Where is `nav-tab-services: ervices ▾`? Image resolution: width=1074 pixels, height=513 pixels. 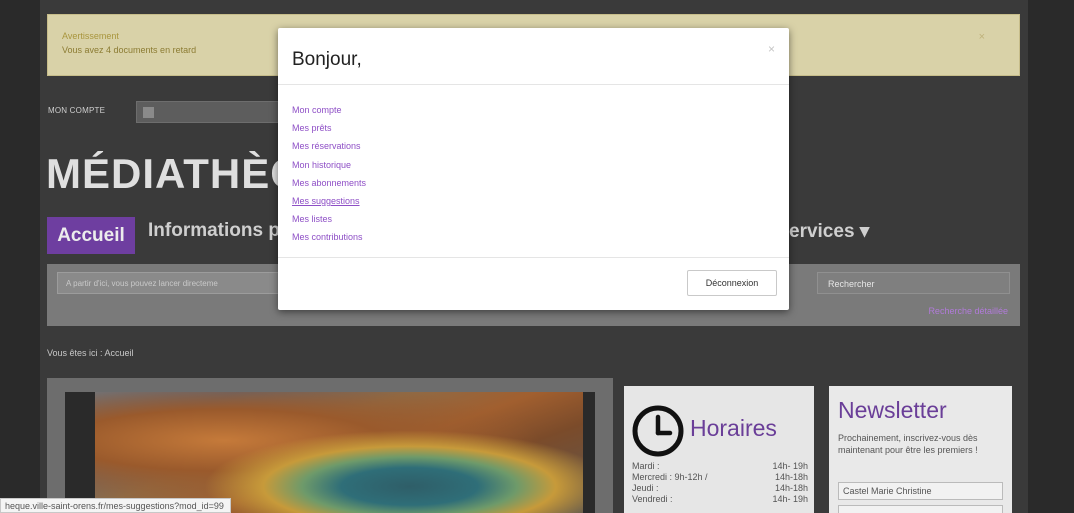
nav-tab-services: ervices ▾ is located at coordinates (829, 231).